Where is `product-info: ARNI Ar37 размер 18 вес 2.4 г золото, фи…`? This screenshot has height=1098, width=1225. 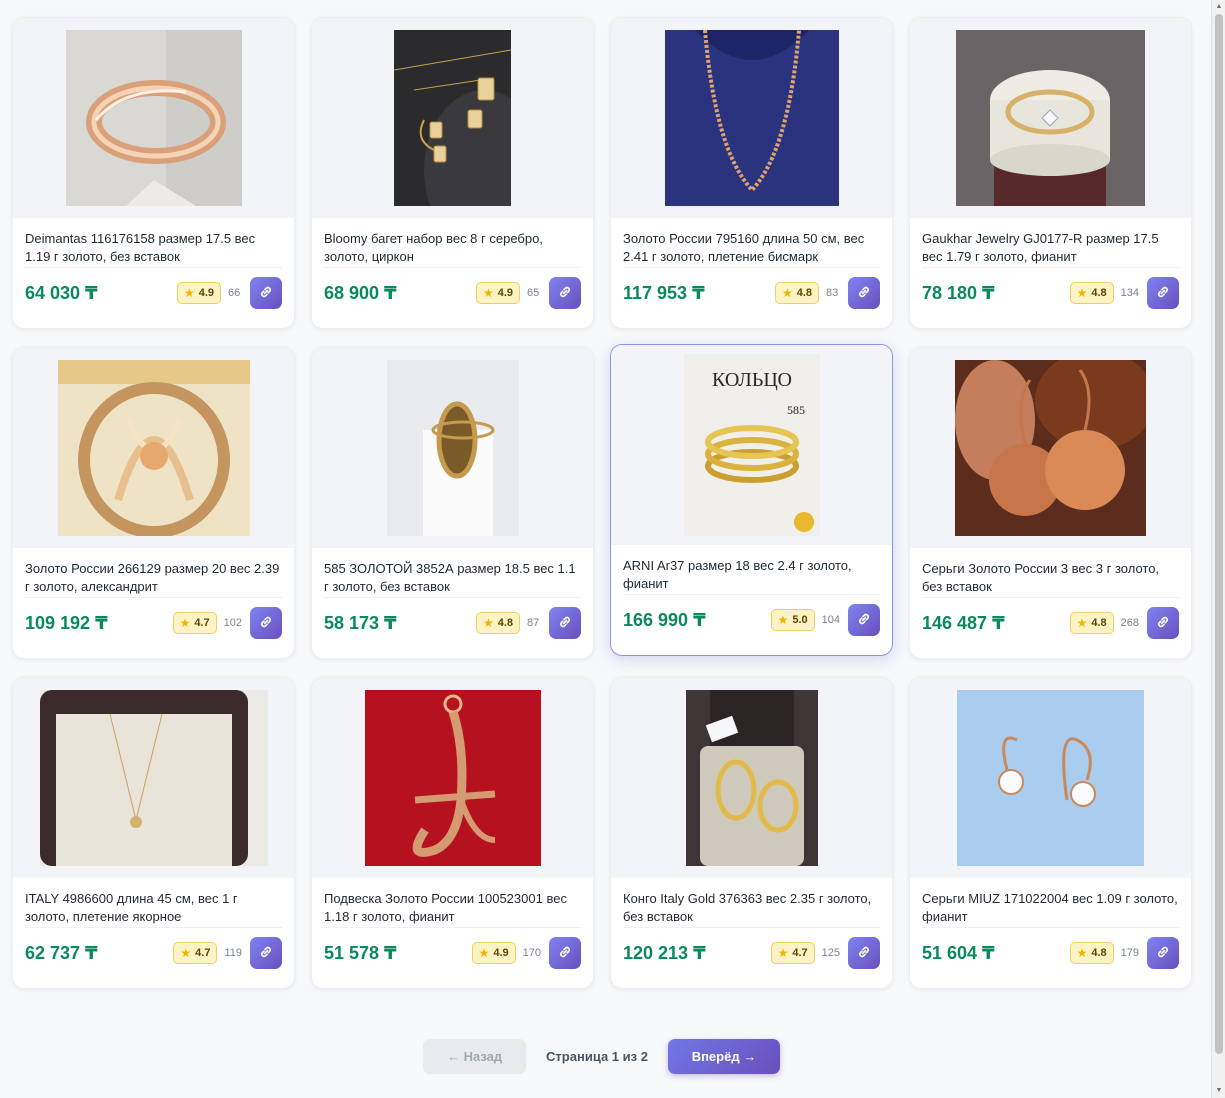 product-info: ARNI Ar37 размер 18 вес 2.4 г золото, фи… is located at coordinates (751, 600).